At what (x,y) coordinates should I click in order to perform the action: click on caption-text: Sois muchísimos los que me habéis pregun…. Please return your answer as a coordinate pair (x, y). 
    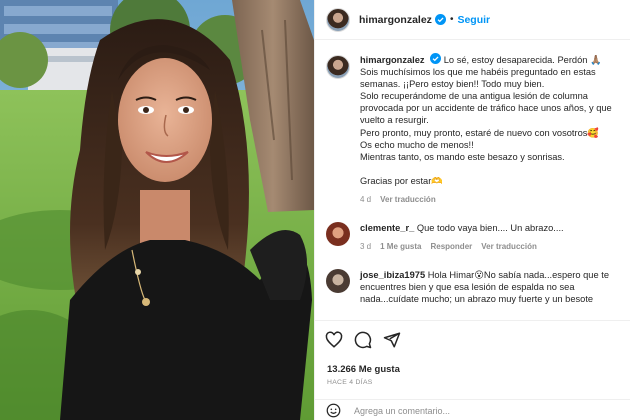
    Looking at the image, I should click on (478, 72).